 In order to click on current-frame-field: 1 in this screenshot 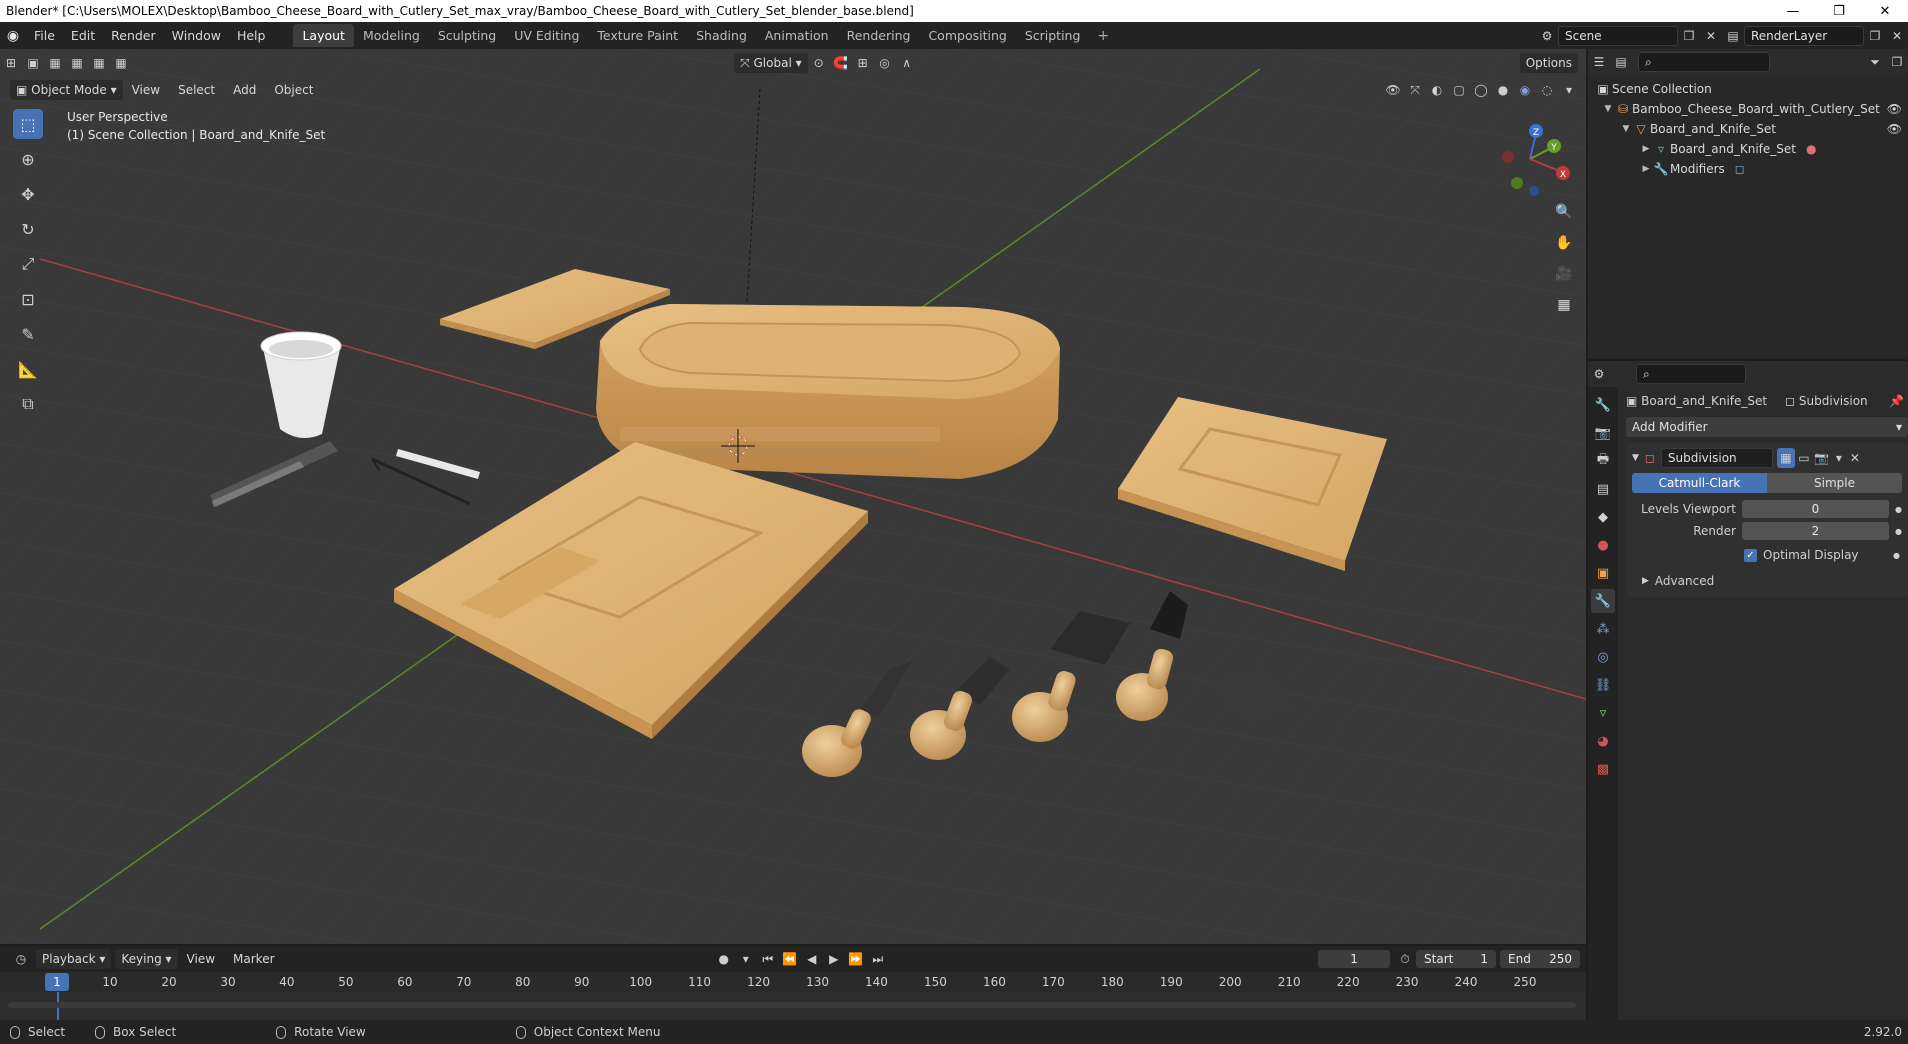, I will do `click(1354, 959)`.